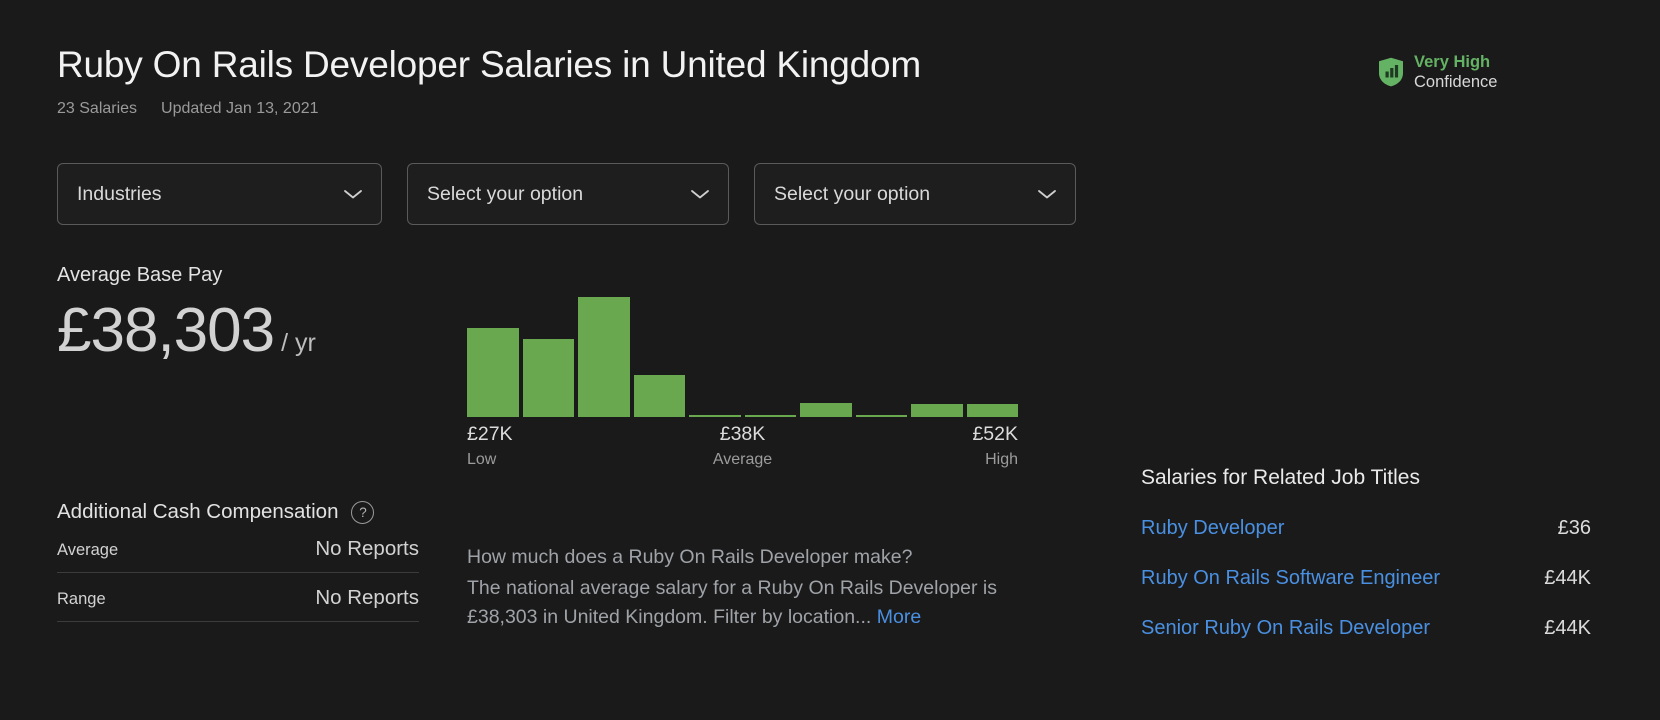 The width and height of the screenshot is (1660, 720). I want to click on acc-row-average: Average No Reports, so click(238, 548).